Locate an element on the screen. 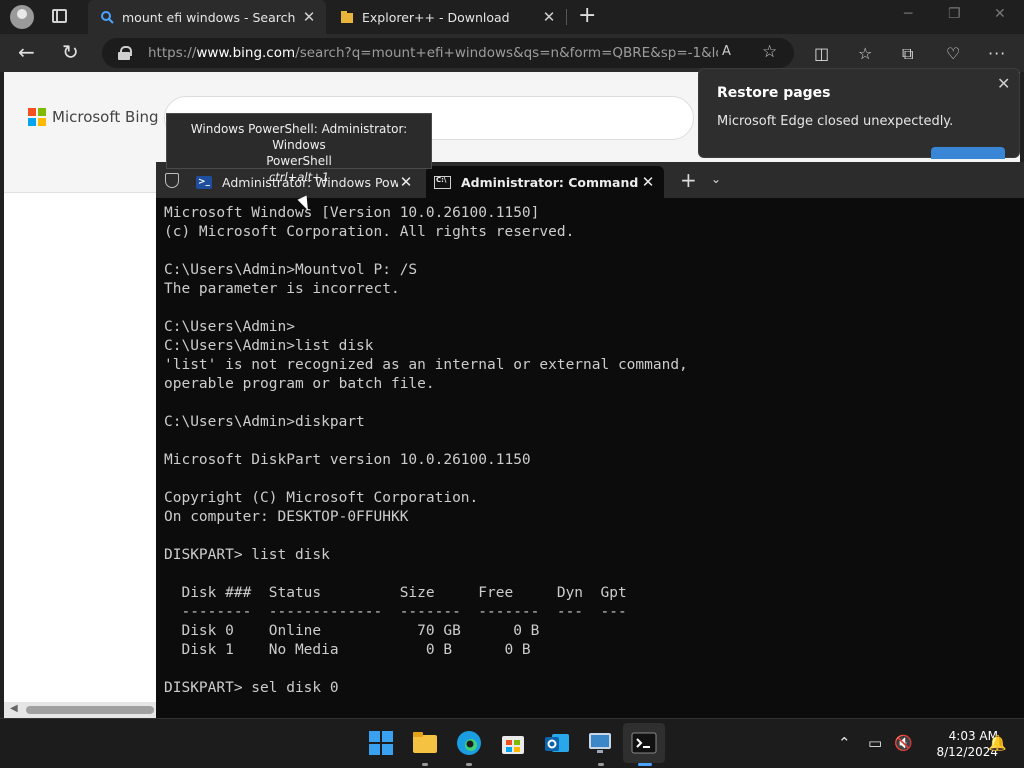 The width and height of the screenshot is (1024, 768). notification-message: Microsoft Edge closed unexpectedly. is located at coordinates (835, 121).